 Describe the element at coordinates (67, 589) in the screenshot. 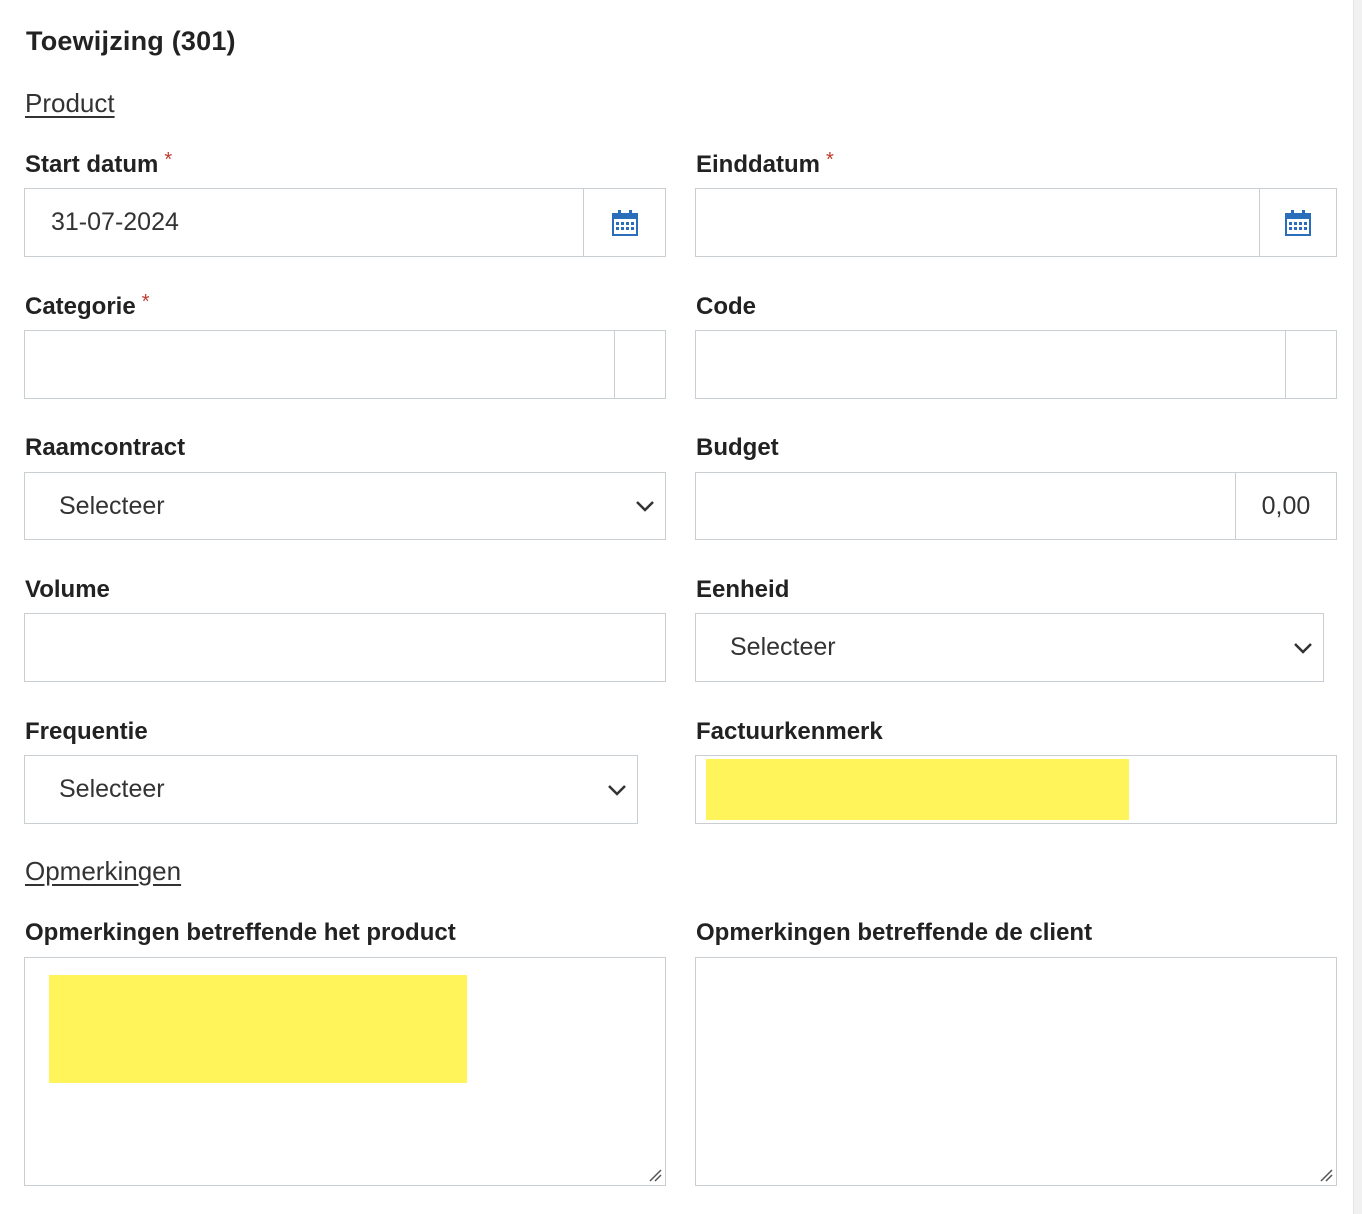

I see `volume-label: Volume` at that location.